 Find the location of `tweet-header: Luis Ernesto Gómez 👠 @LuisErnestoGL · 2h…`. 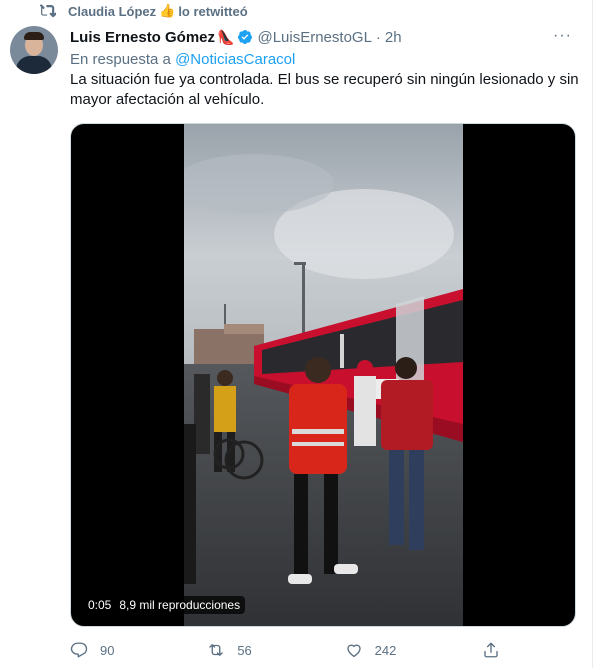

tweet-header: Luis Ernesto Gómez 👠 @LuisErnestoGL · 2h… is located at coordinates (324, 37).